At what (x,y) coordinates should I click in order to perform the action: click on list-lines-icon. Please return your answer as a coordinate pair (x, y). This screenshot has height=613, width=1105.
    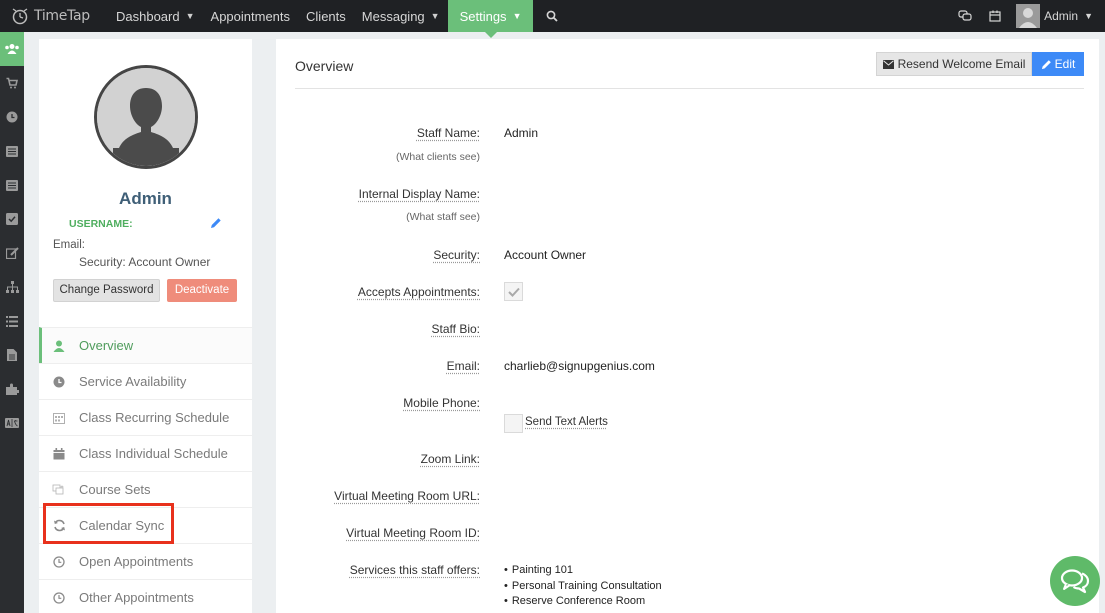
    Looking at the image, I should click on (12, 321).